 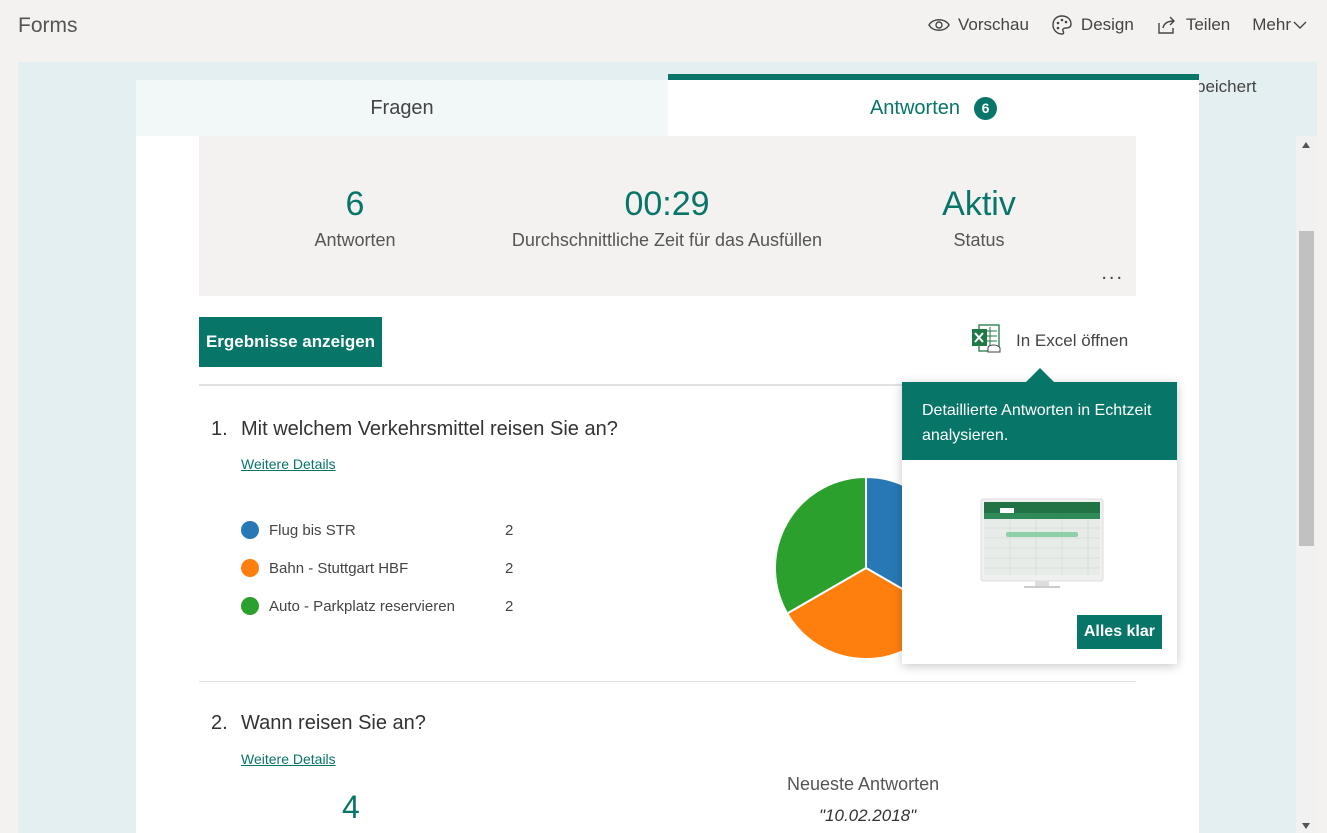 I want to click on avg-time-label: Durchschnittliche Zeit für das Ausfüllen, so click(x=667, y=240).